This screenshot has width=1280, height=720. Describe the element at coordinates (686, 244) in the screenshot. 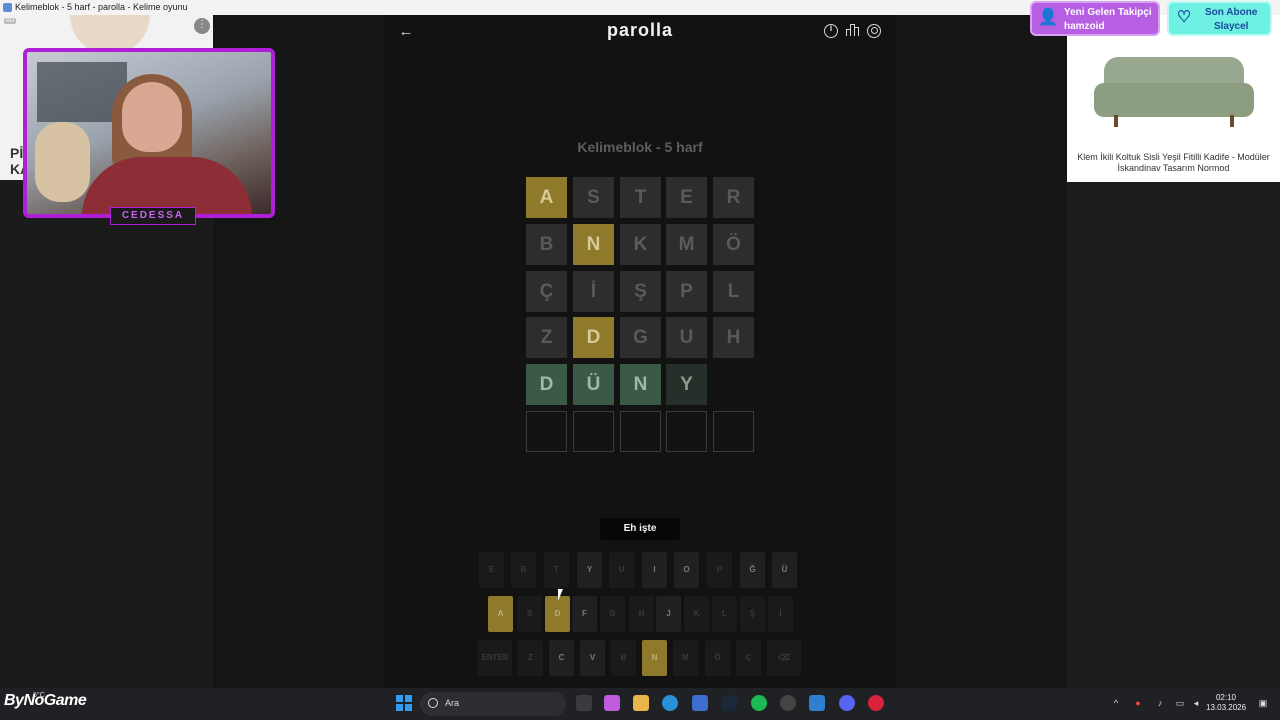

I see `board-tile: M` at that location.